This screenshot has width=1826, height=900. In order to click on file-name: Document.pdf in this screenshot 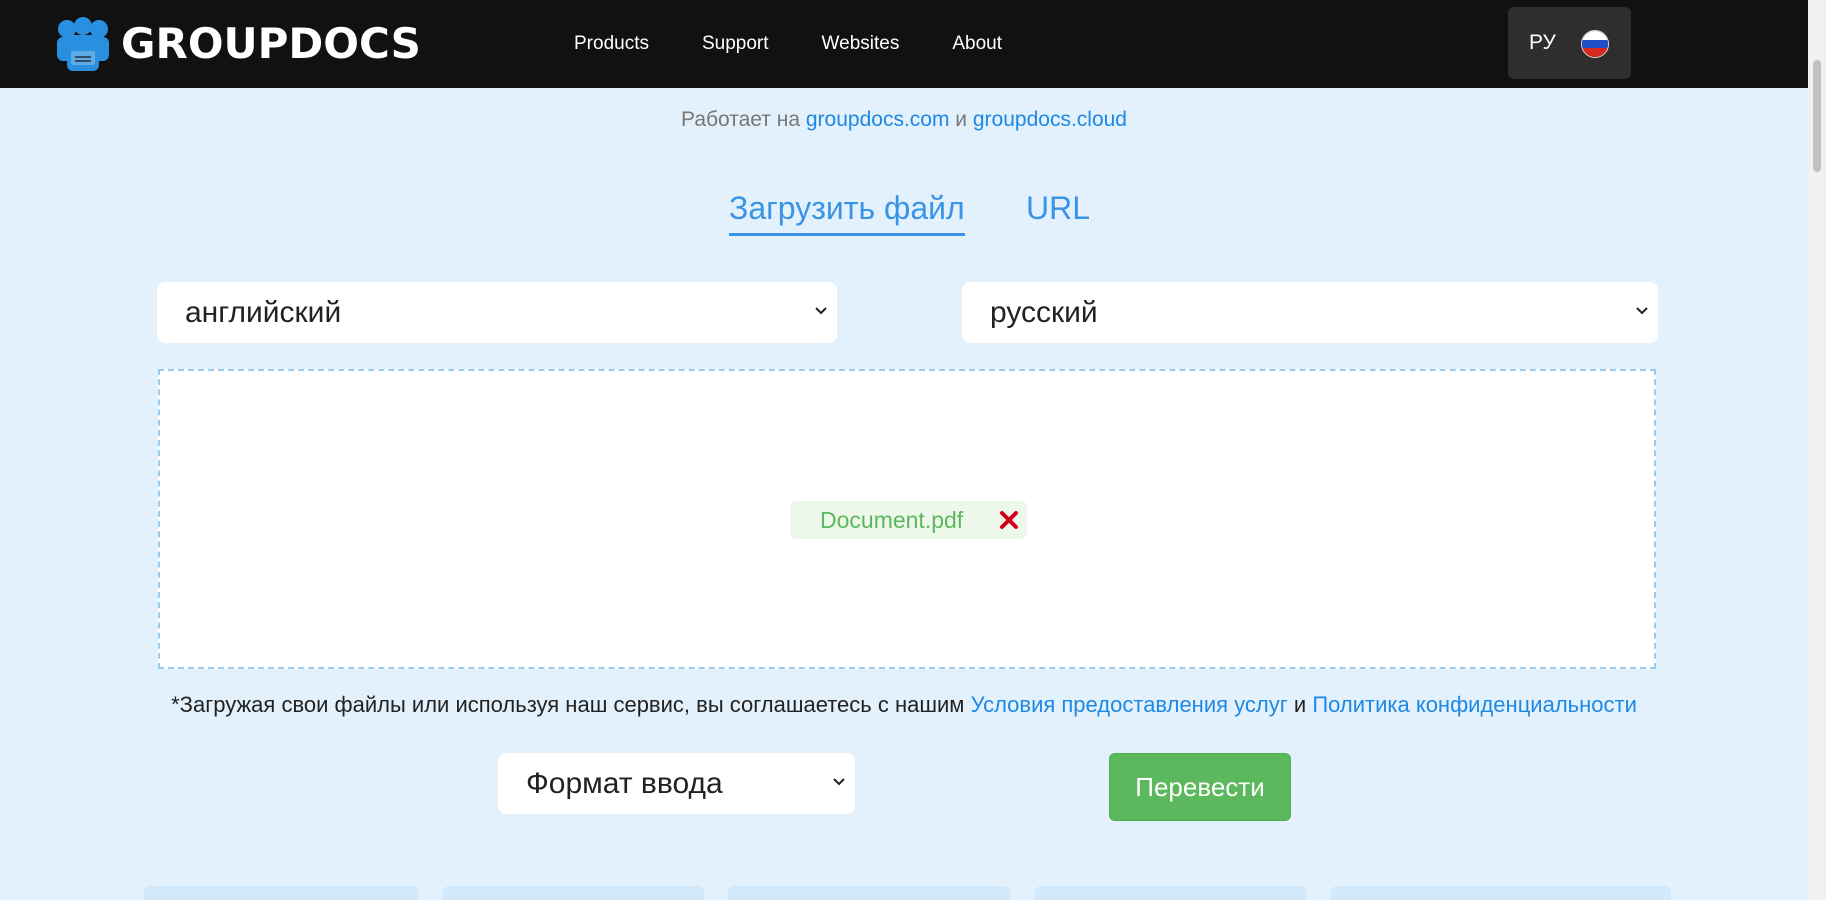, I will do `click(892, 519)`.